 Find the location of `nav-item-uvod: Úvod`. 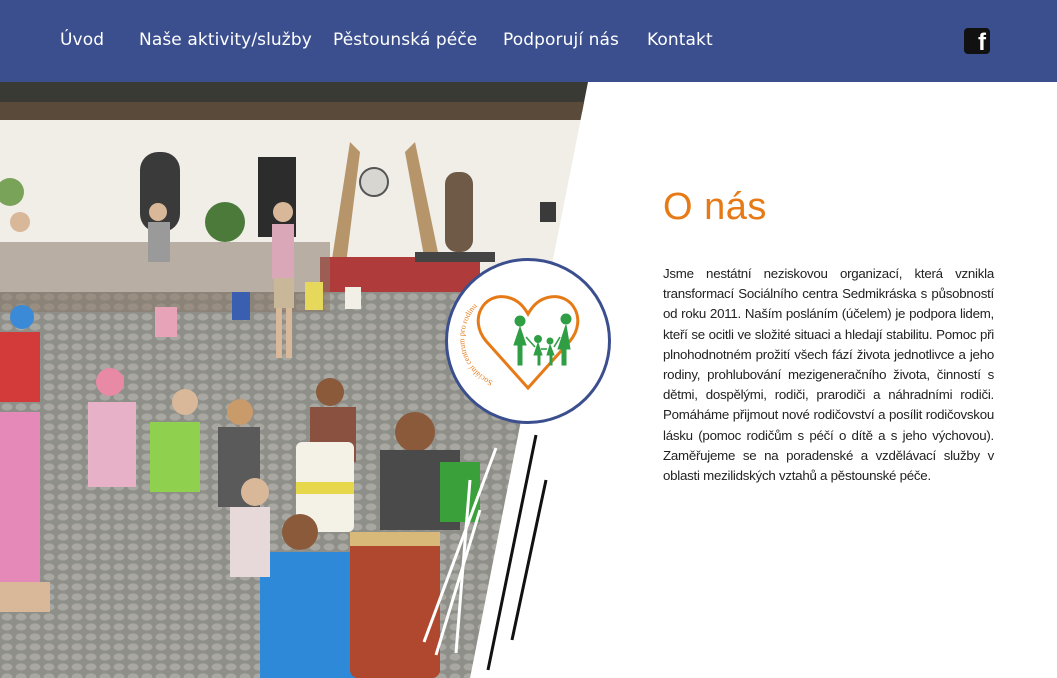

nav-item-uvod: Úvod is located at coordinates (82, 40).